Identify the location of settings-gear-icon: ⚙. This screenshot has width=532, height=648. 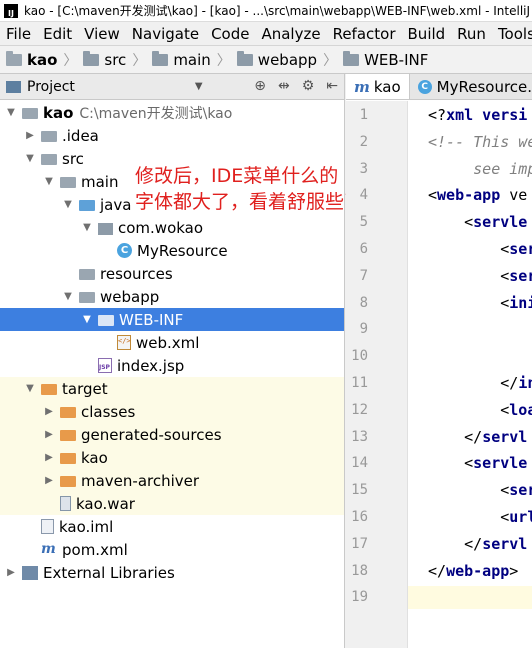
(308, 86).